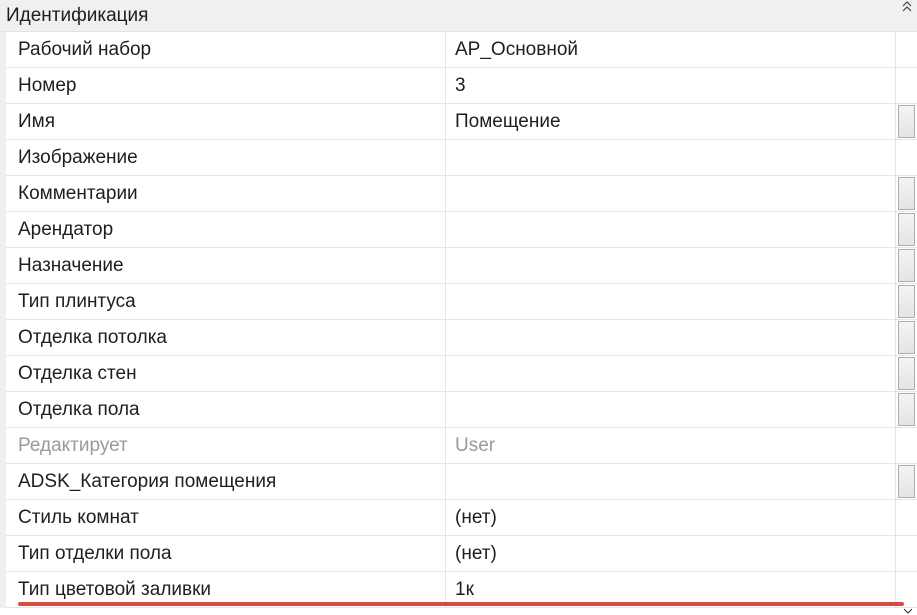 The width and height of the screenshot is (917, 615). Describe the element at coordinates (226, 85) in the screenshot. I see `property-name: Номер` at that location.